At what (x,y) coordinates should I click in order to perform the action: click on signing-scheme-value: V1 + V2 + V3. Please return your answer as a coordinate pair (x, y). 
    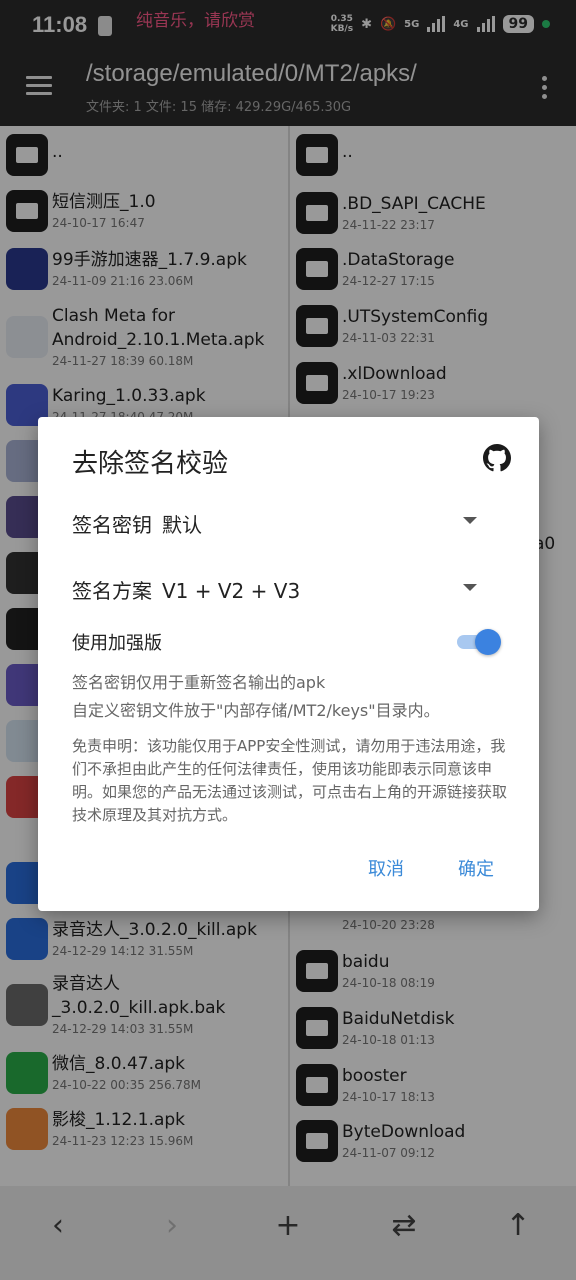
    Looking at the image, I should click on (231, 591).